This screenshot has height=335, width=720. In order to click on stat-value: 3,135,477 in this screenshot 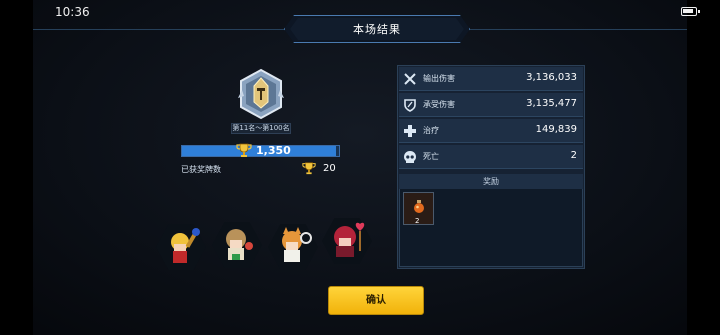, I will do `click(551, 103)`.